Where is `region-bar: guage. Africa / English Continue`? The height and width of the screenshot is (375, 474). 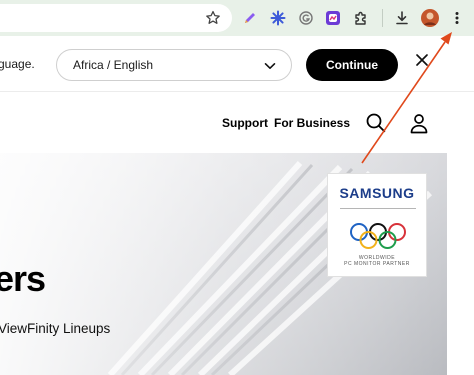 region-bar: guage. Africa / English Continue is located at coordinates (237, 64).